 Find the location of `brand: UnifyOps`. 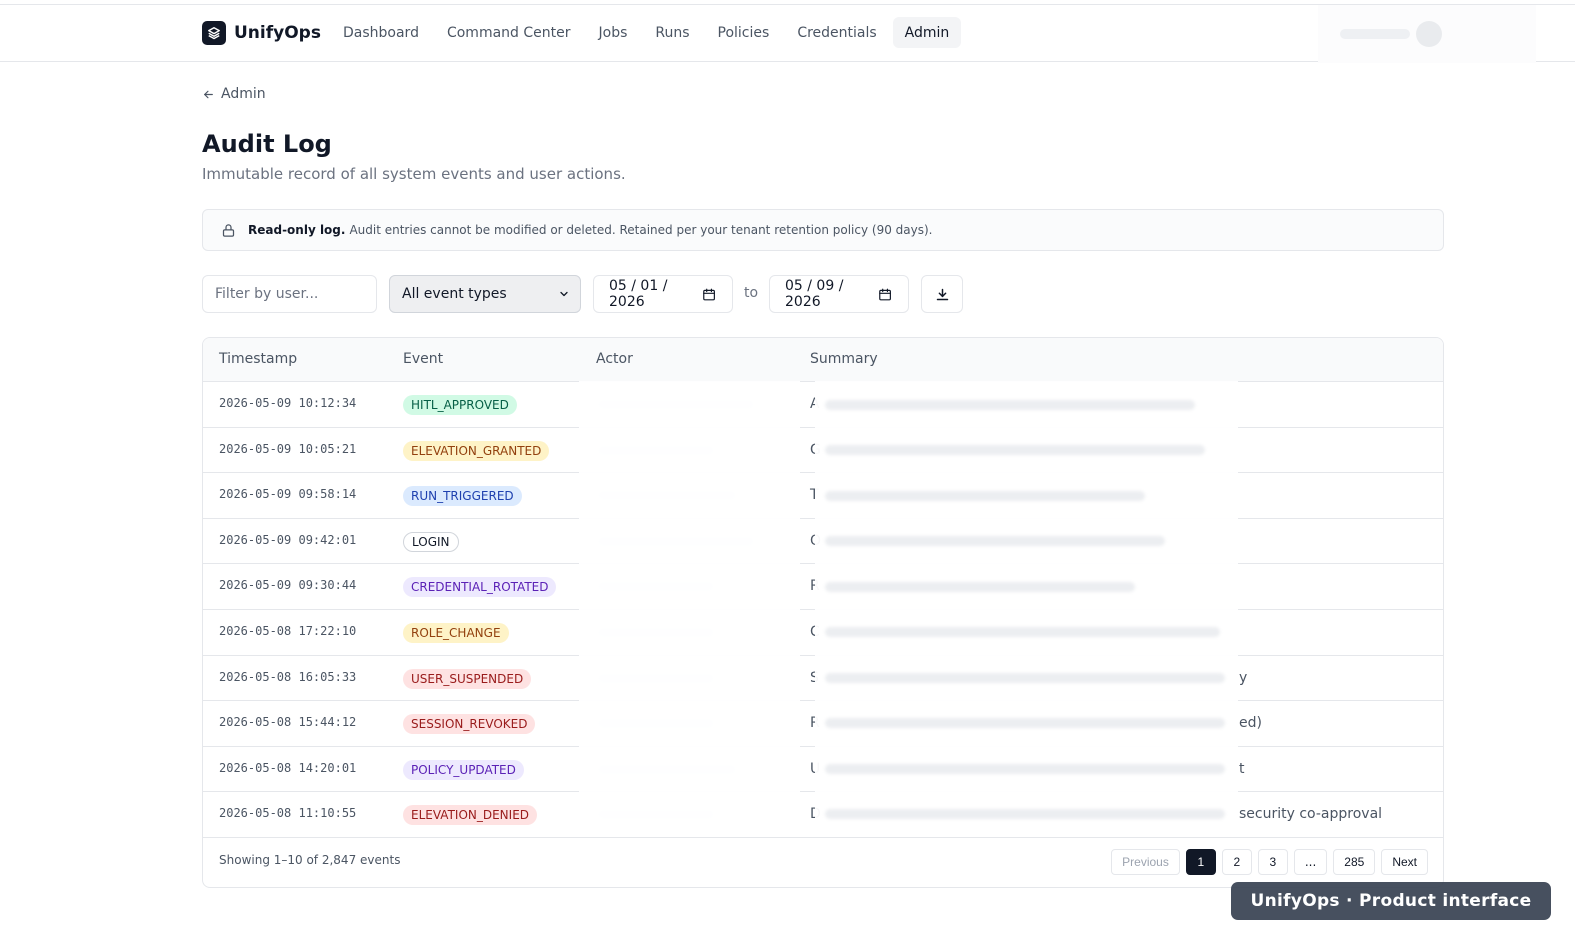

brand: UnifyOps is located at coordinates (261, 33).